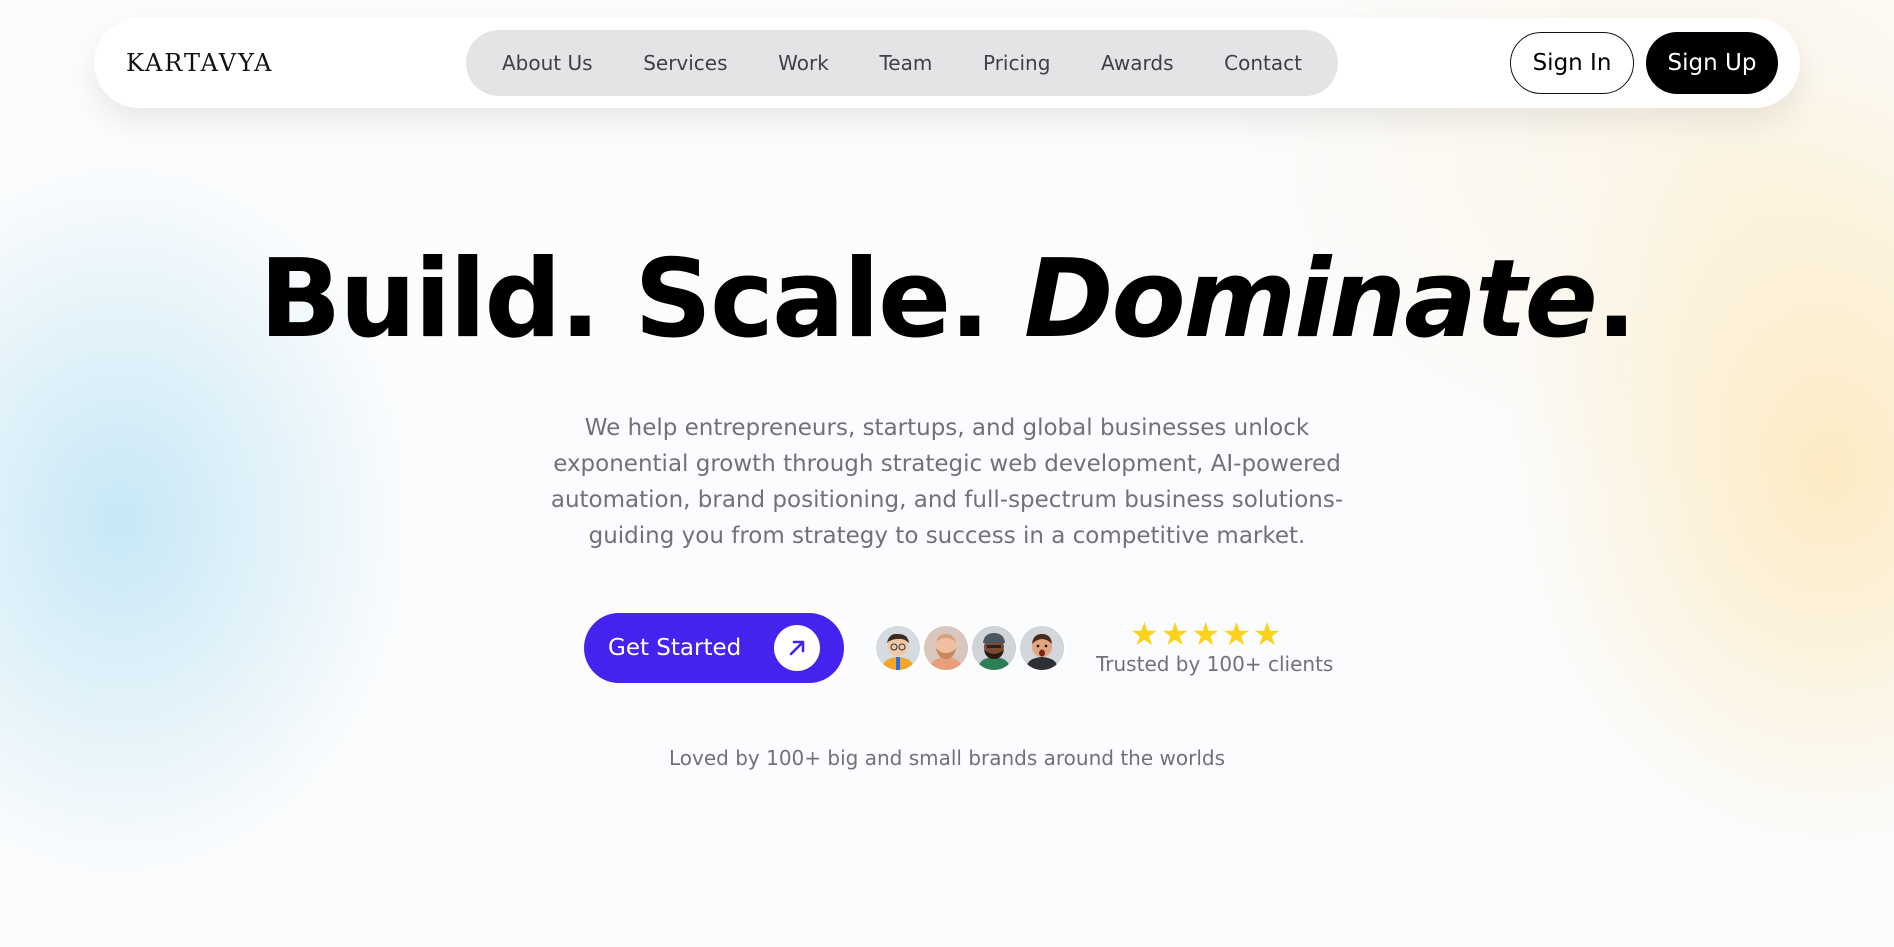 The height and width of the screenshot is (947, 1894). I want to click on nav-link-pricing: Pricing, so click(1016, 63).